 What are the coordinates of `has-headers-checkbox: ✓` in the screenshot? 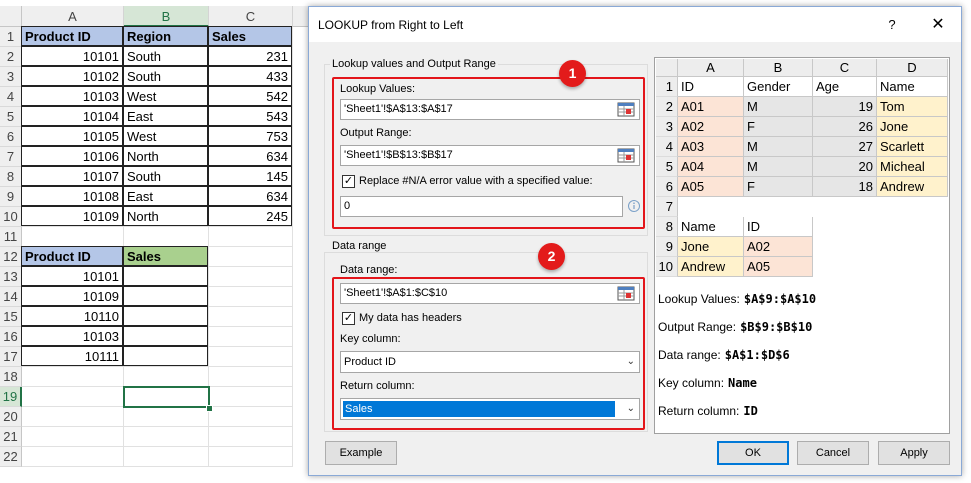 It's located at (348, 318).